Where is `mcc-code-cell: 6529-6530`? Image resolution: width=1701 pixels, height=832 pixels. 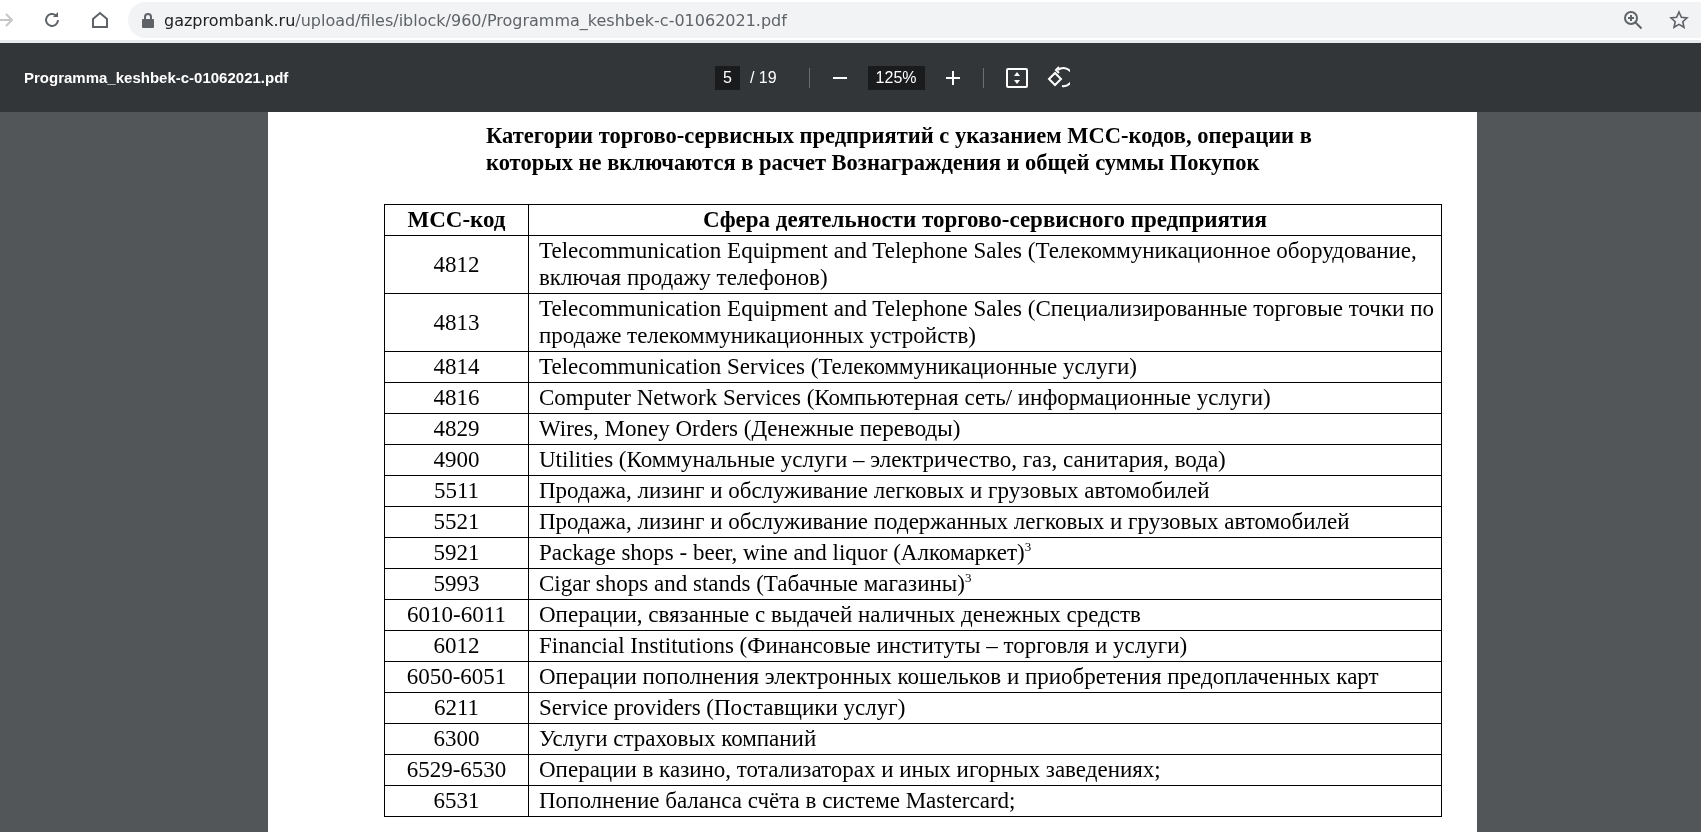
mcc-code-cell: 6529-6530 is located at coordinates (456, 770).